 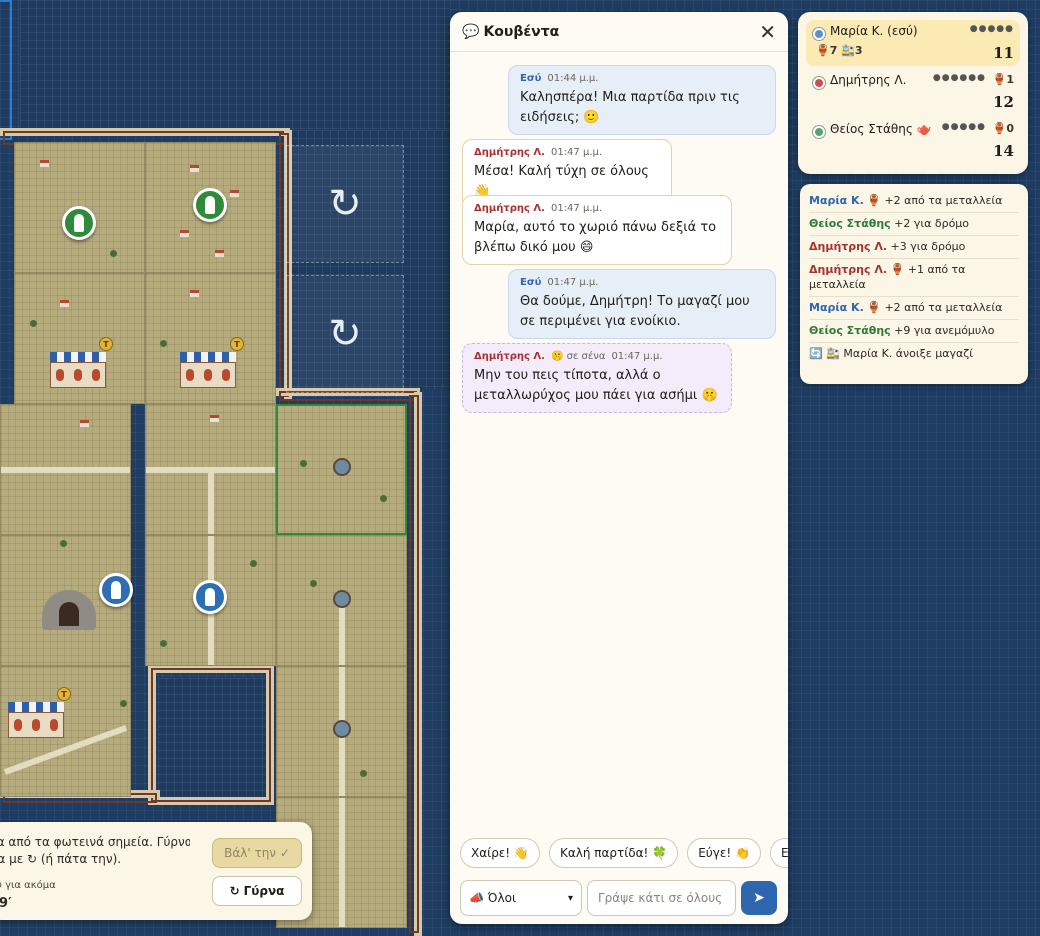 What do you see at coordinates (868, 80) in the screenshot?
I see `player-name: Δημήτρης Λ.` at bounding box center [868, 80].